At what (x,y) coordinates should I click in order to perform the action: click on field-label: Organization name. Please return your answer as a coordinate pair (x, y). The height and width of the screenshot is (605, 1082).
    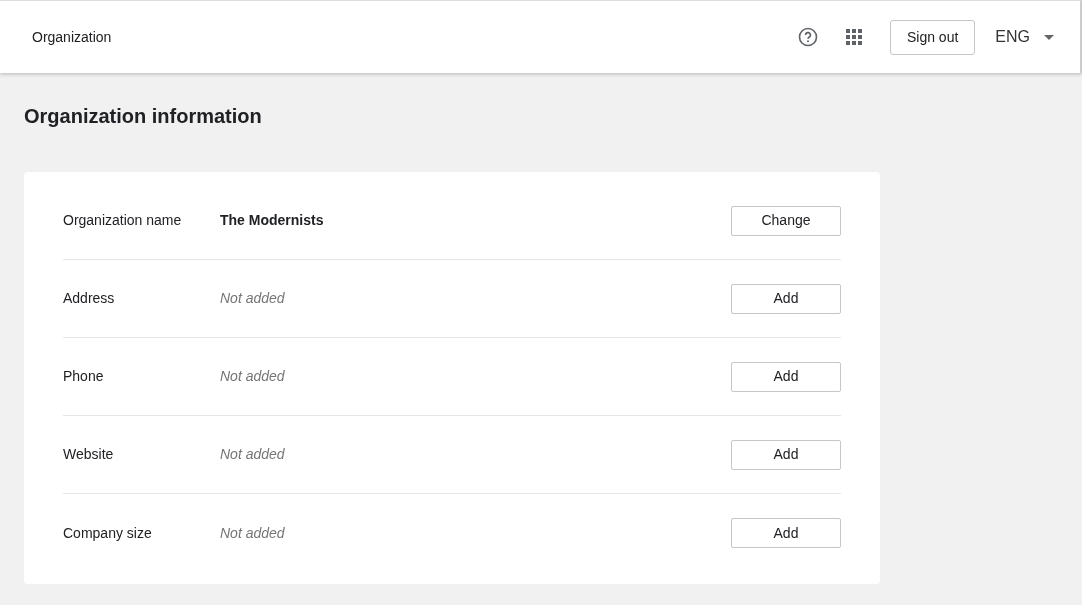
    Looking at the image, I should click on (123, 220).